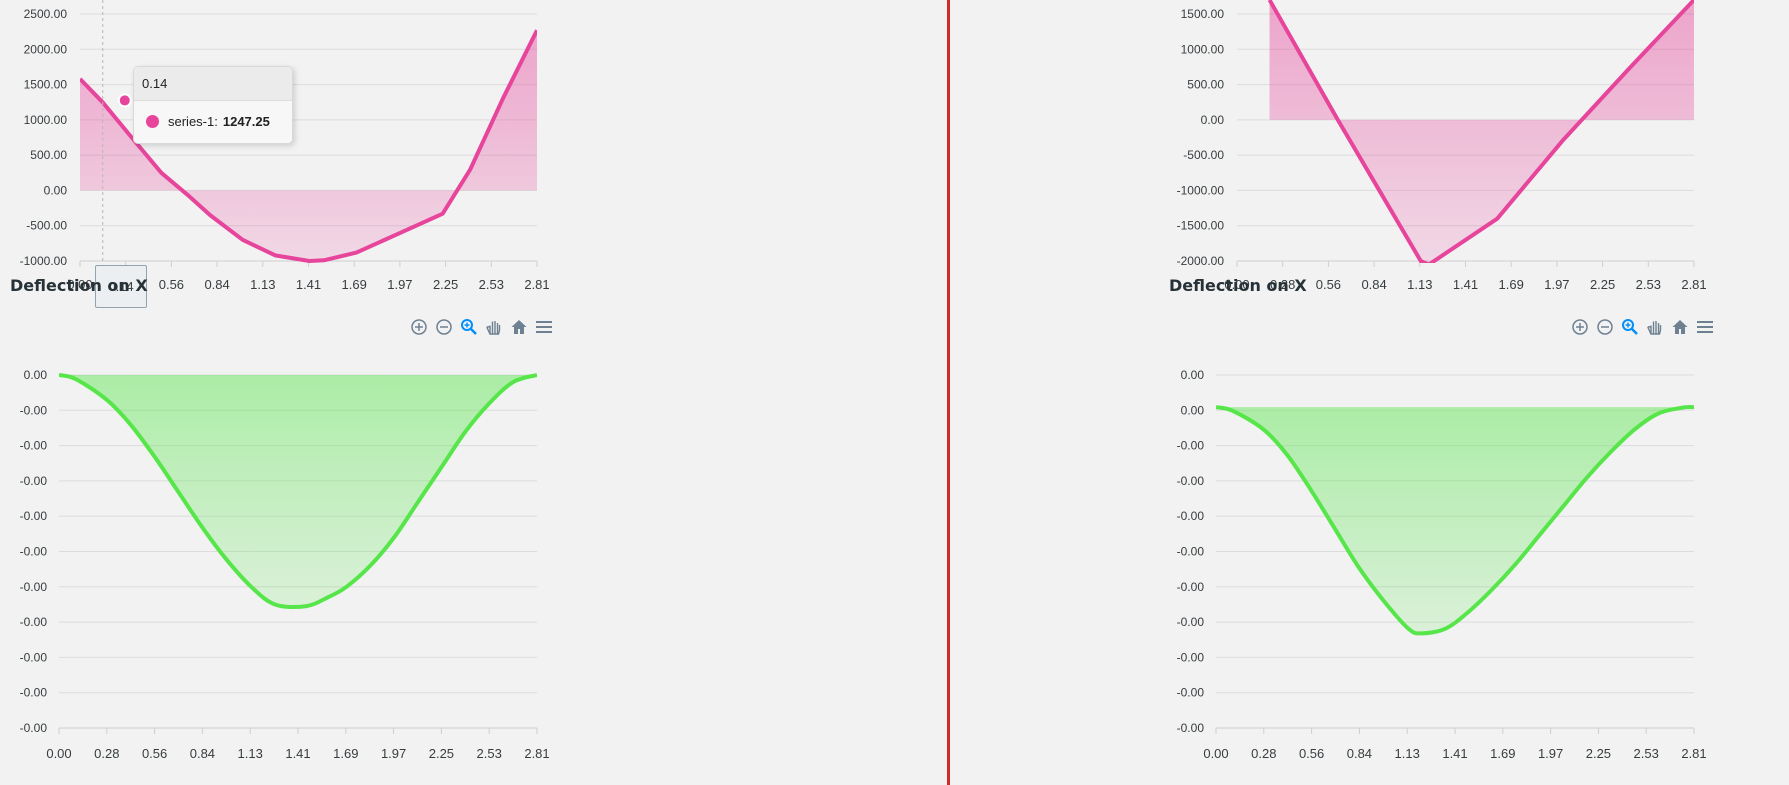 The width and height of the screenshot is (1789, 785). What do you see at coordinates (46, 49) in the screenshot?
I see `y-tick-label: 2000.00` at bounding box center [46, 49].